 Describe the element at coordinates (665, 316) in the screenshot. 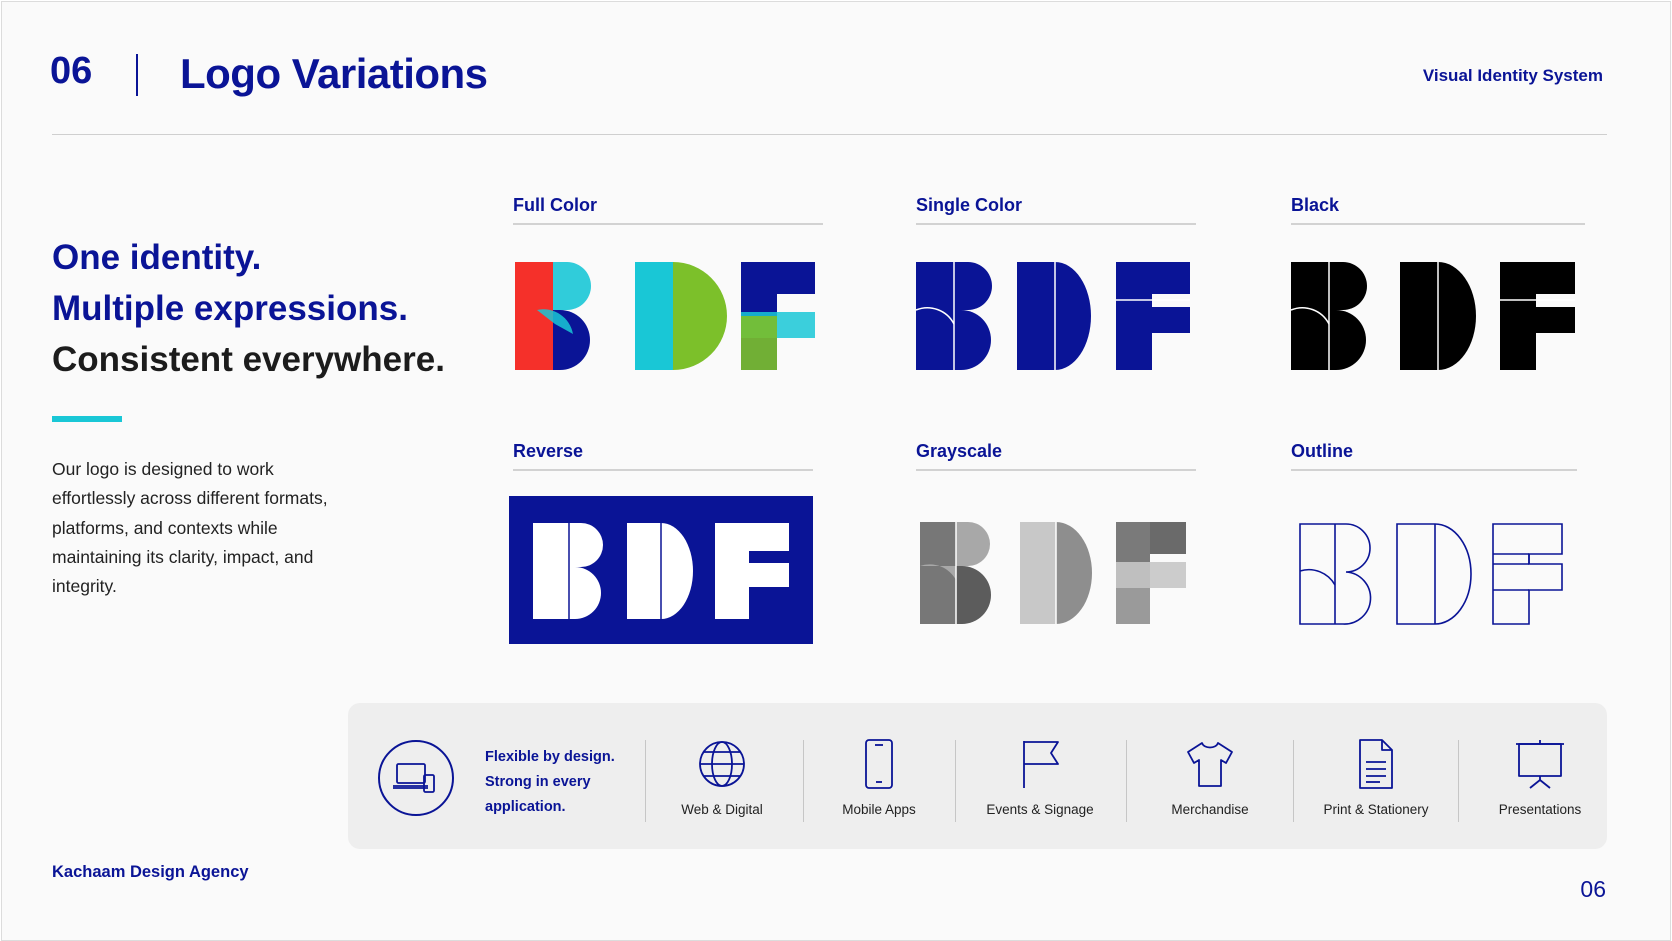

I see `logo-full-color` at that location.